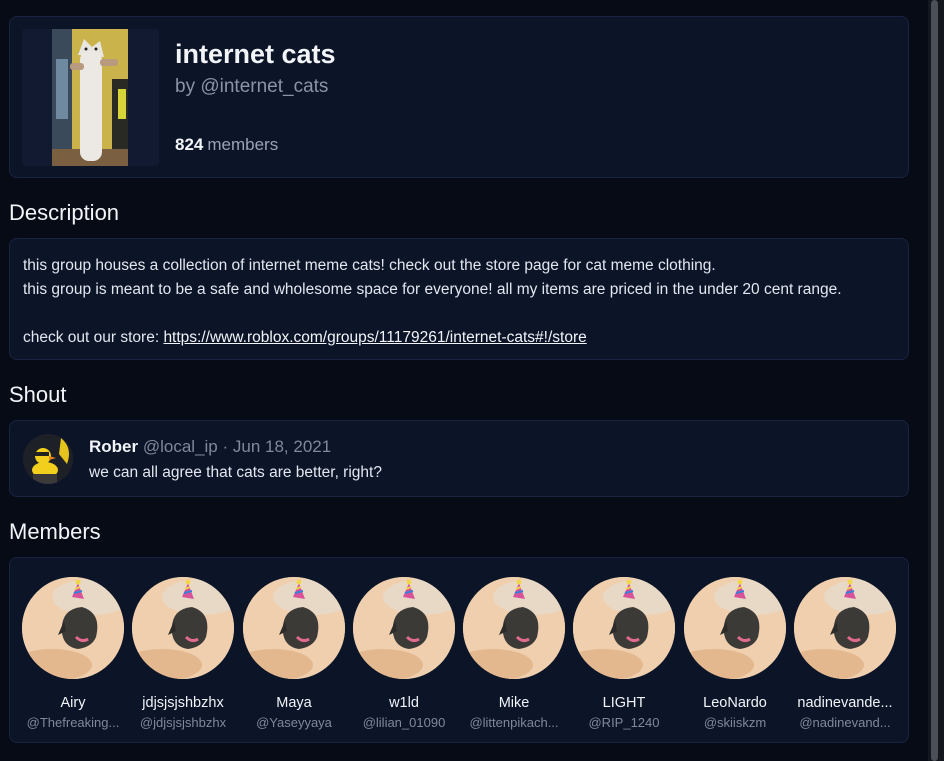  Describe the element at coordinates (735, 703) in the screenshot. I see `member-name: LeoNardo` at that location.